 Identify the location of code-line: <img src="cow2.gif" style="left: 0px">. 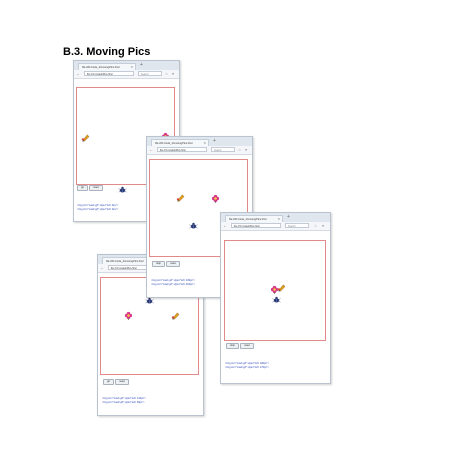
(98, 209).